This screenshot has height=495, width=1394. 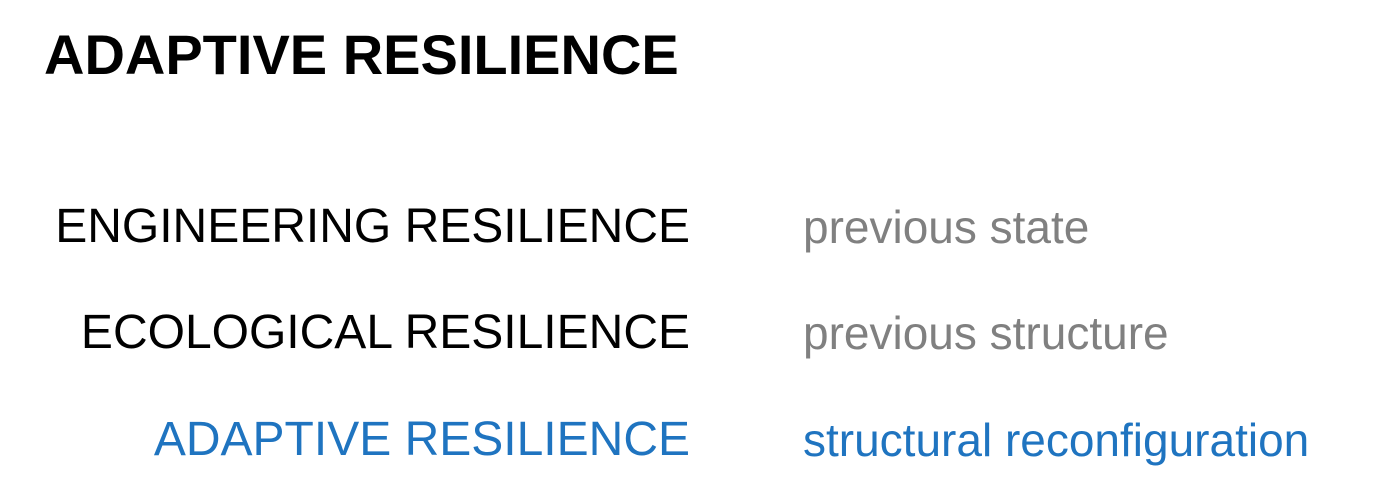 I want to click on resilience-row-ecological: ECOLOGICAL RESILIENCE previous structure, so click(x=697, y=333).